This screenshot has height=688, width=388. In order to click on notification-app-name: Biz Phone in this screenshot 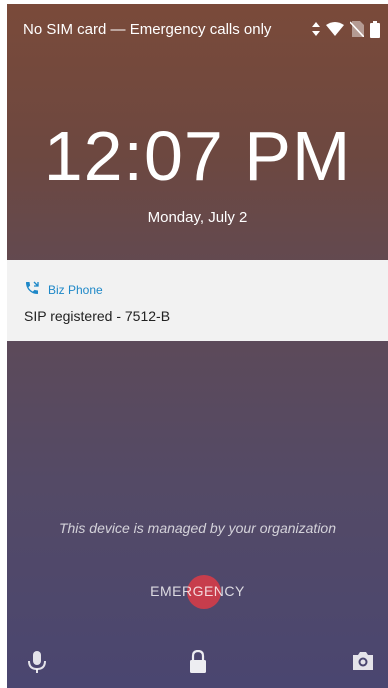, I will do `click(75, 289)`.